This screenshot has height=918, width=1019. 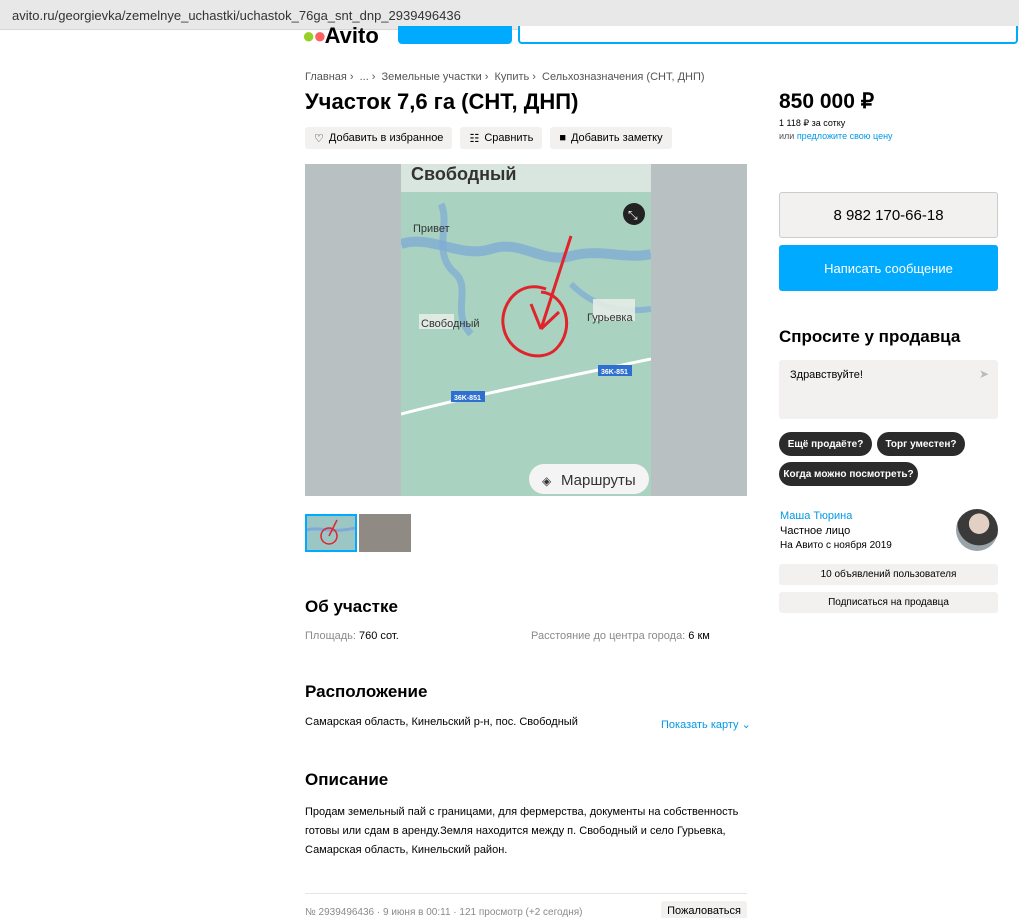 I want to click on svg-text: Привет, so click(x=431, y=229).